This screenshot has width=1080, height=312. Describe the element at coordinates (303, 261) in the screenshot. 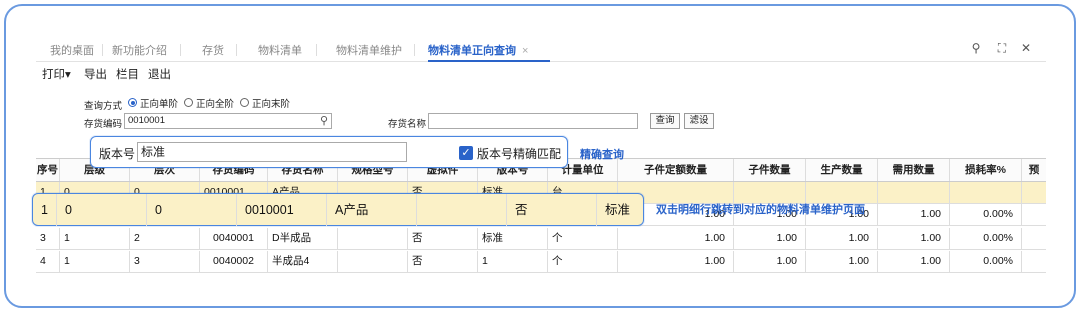

I see `cell-name: 半成品4` at that location.